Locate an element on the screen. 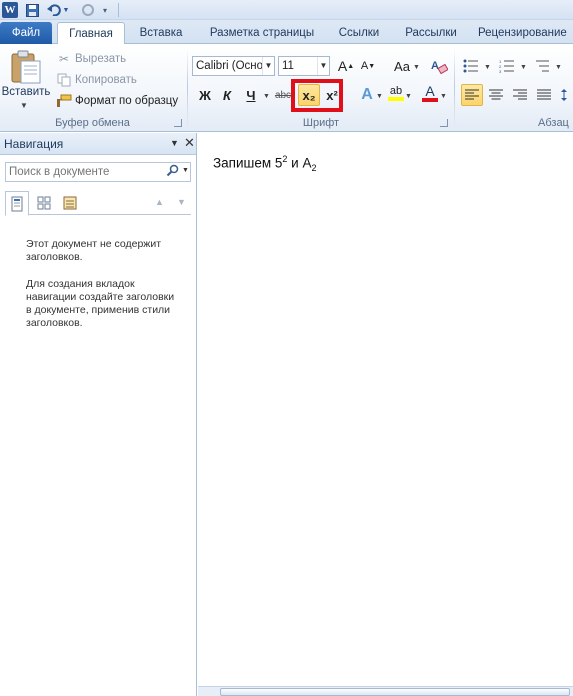 This screenshot has width=573, height=696. numbering-button: 123 is located at coordinates (507, 66).